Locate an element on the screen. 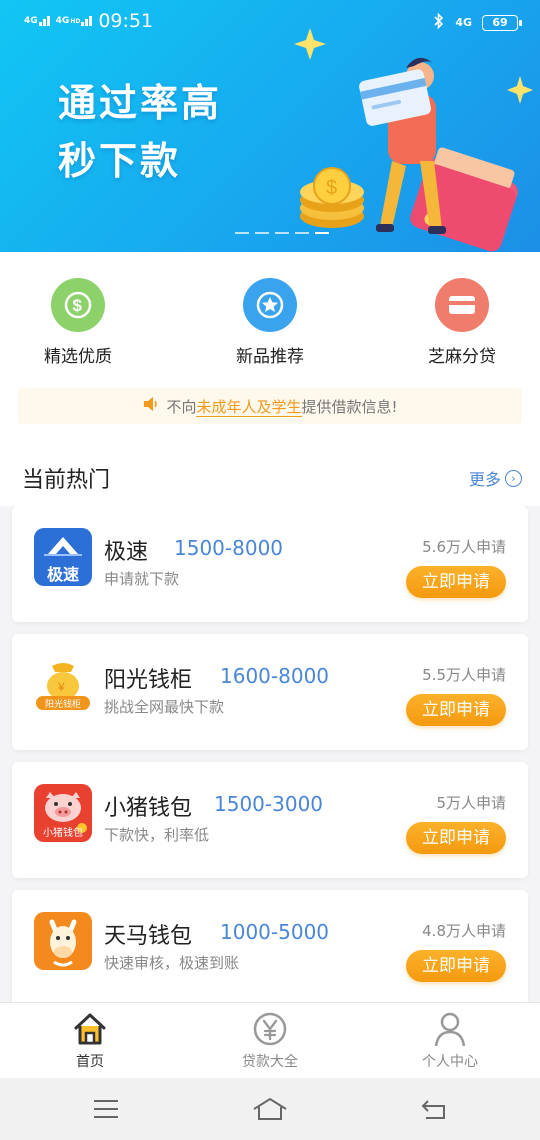 The height and width of the screenshot is (1140, 540). notice-section: 不向未成年人及学生提供借款信息! is located at coordinates (270, 413).